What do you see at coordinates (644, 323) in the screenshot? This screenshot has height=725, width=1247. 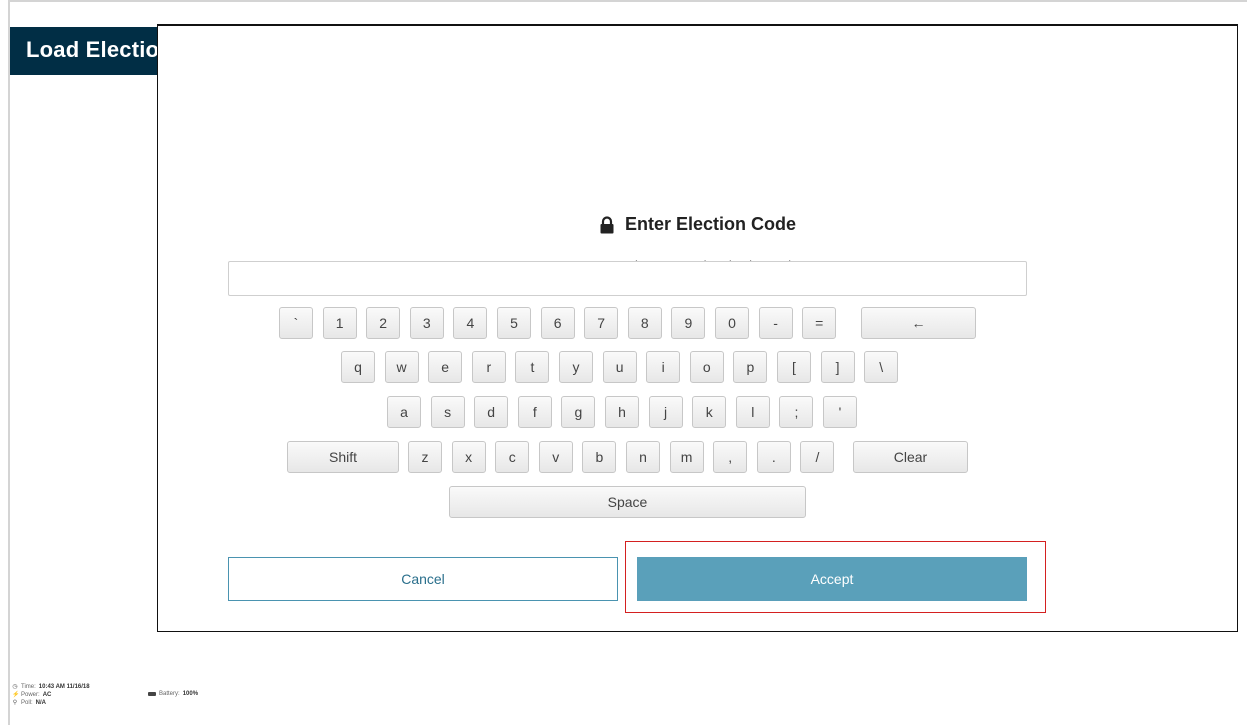 I see `key-row1-8: 8` at bounding box center [644, 323].